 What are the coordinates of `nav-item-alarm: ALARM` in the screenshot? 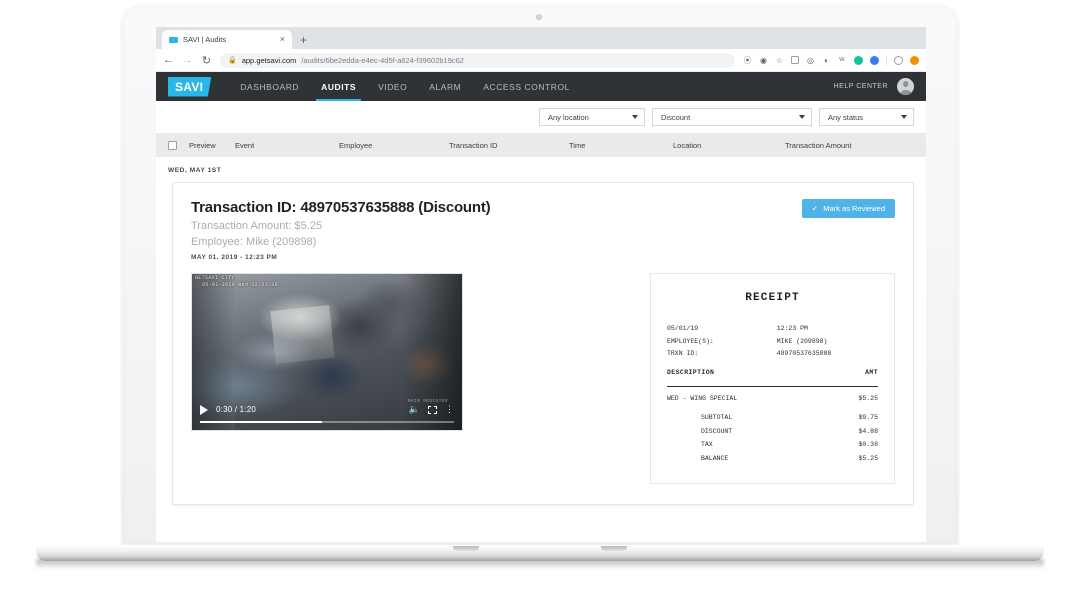 It's located at (445, 86).